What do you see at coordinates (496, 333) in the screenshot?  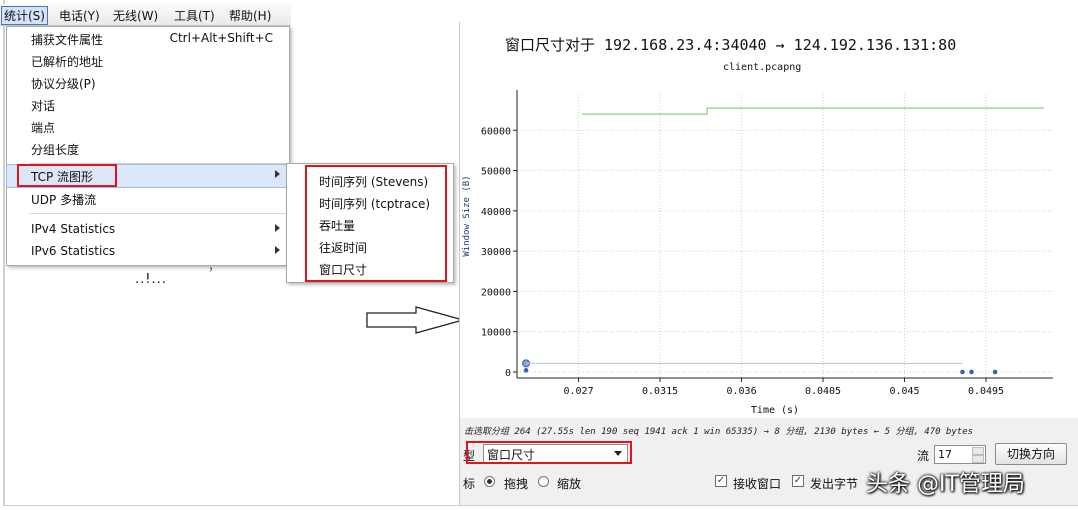 I see `y-tick-label: 10000` at bounding box center [496, 333].